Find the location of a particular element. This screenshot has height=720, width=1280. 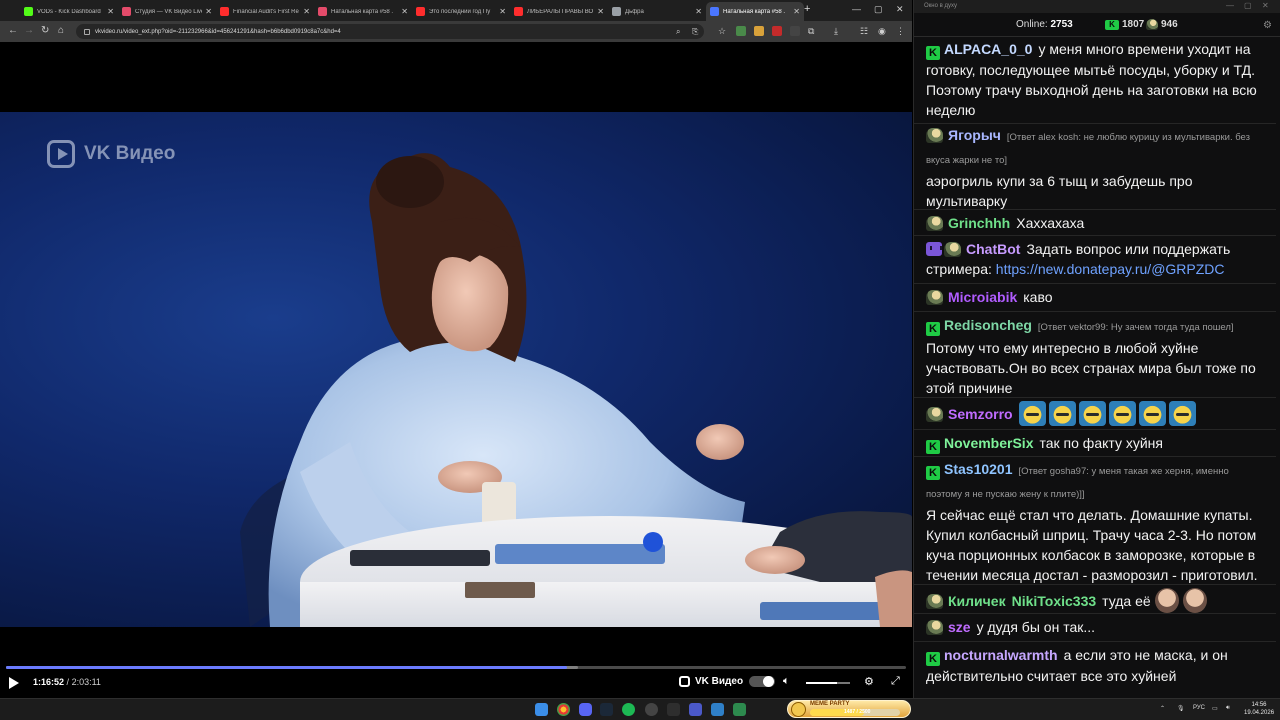

start-windows-icon is located at coordinates (541, 709).